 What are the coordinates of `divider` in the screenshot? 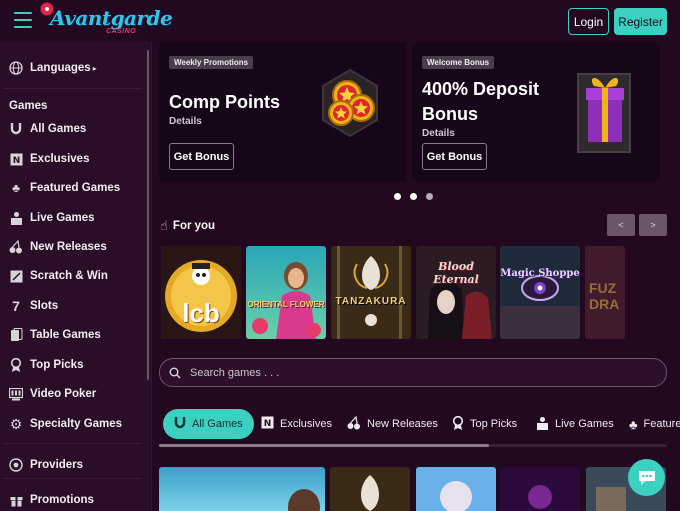 It's located at (73, 88).